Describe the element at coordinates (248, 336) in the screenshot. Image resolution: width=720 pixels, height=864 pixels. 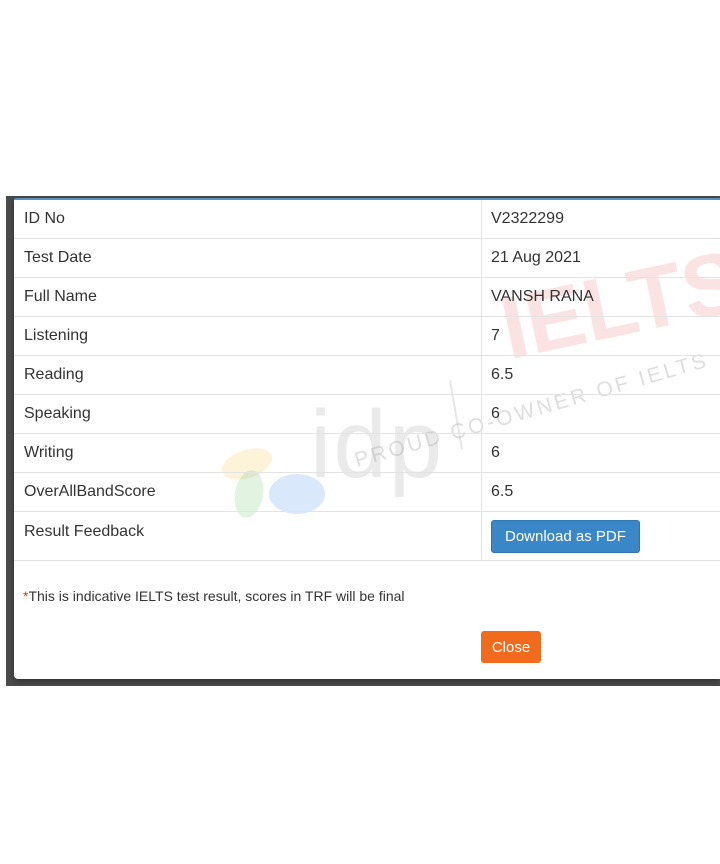
I see `row-label: Listening` at that location.